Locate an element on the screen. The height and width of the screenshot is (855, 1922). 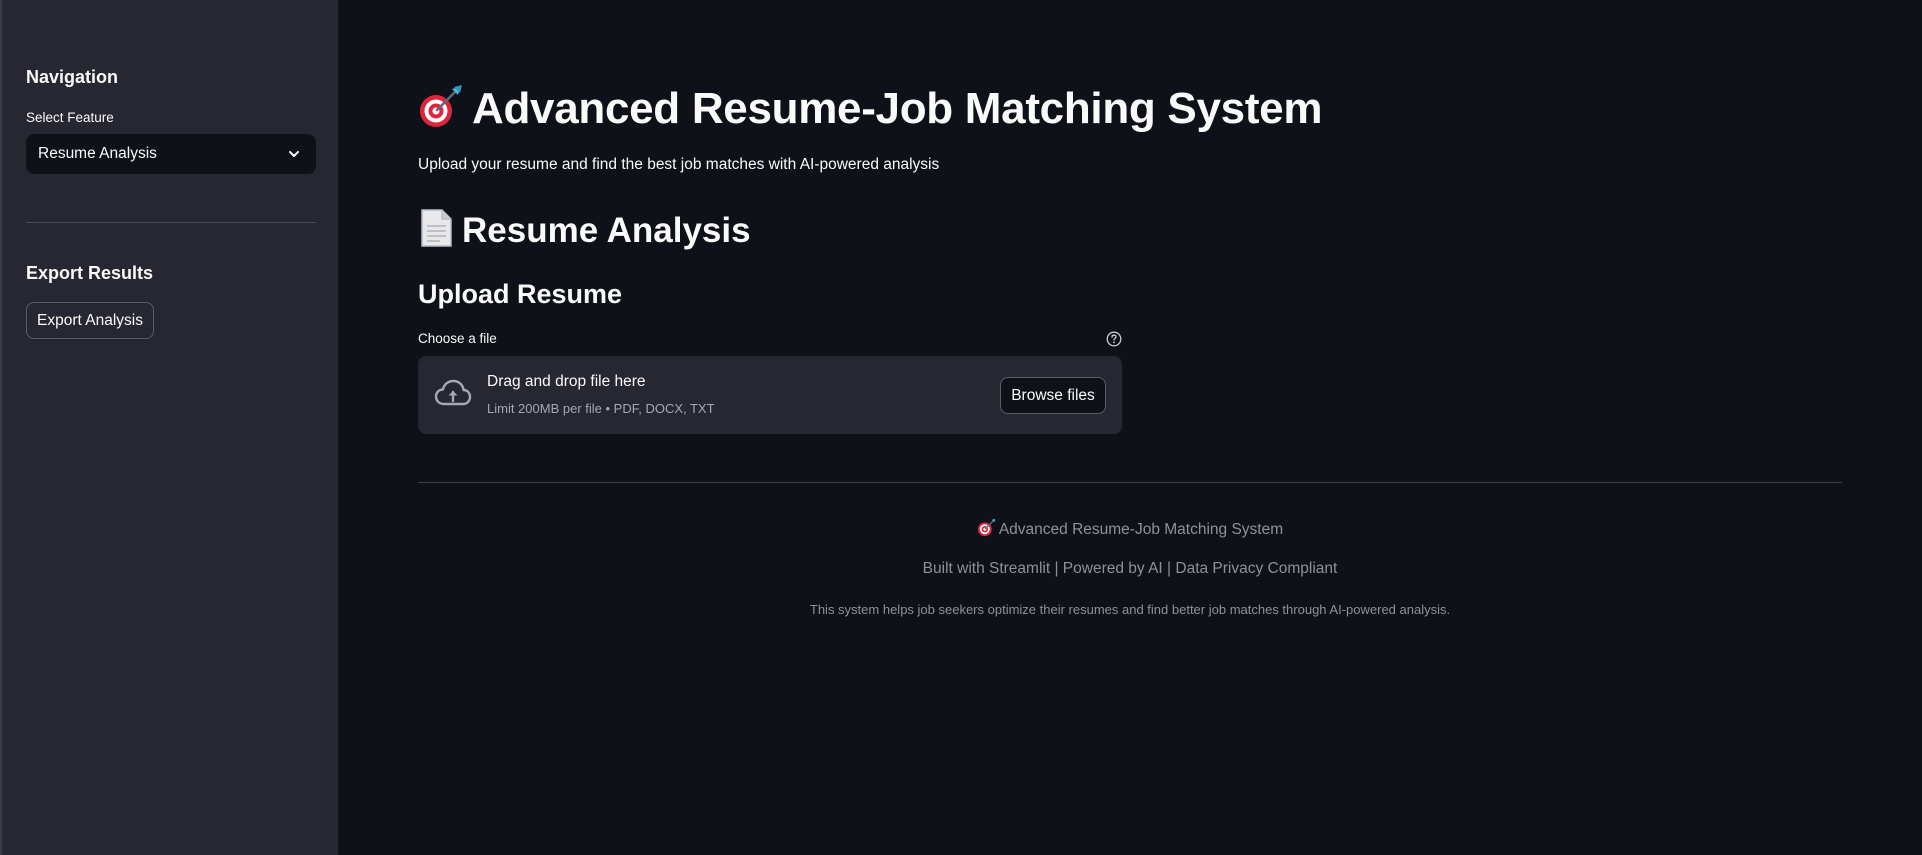
dropzone-limit: Limit 200MB per file • PDF, DOCX, TXT is located at coordinates (601, 408).